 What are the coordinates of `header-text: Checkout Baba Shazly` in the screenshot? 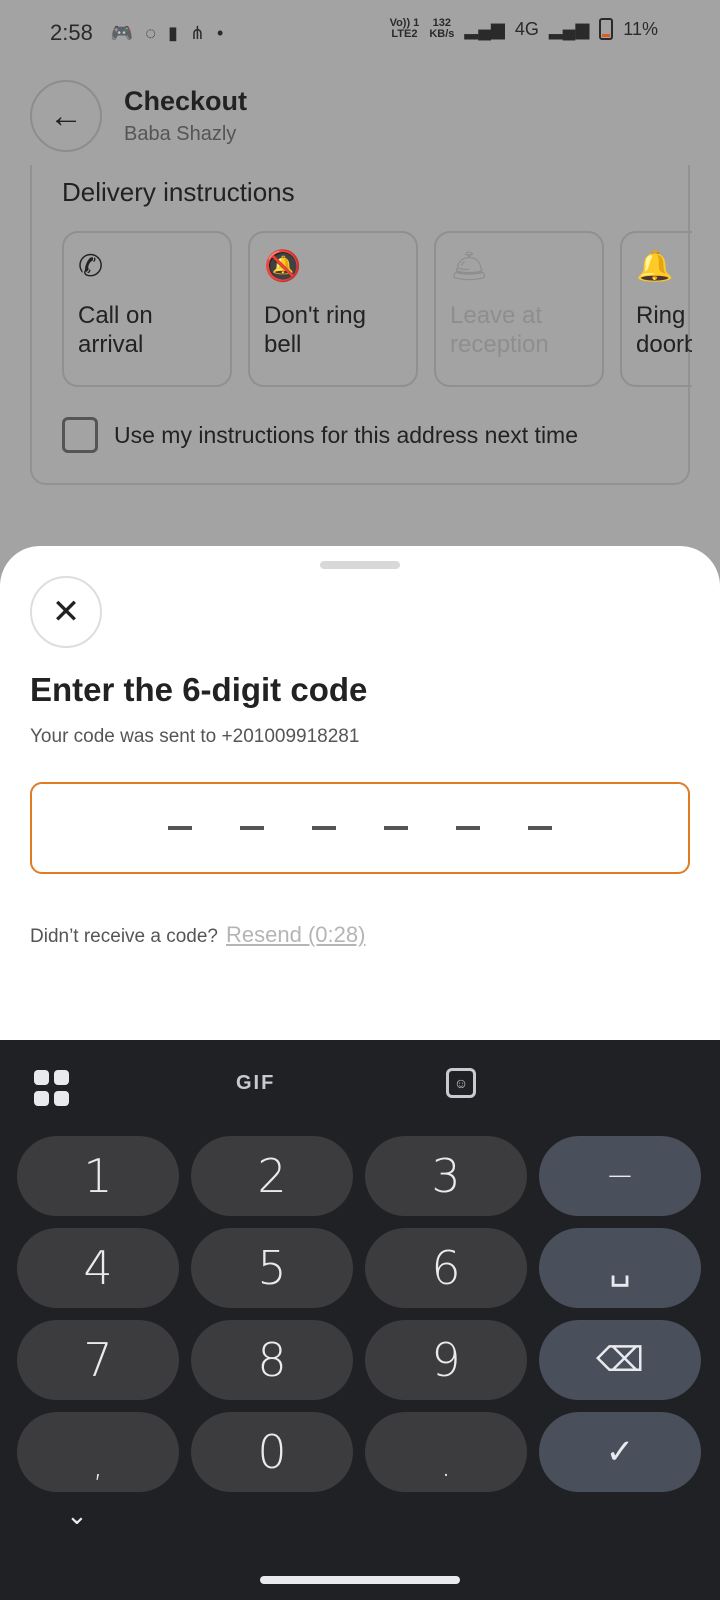 It's located at (185, 116).